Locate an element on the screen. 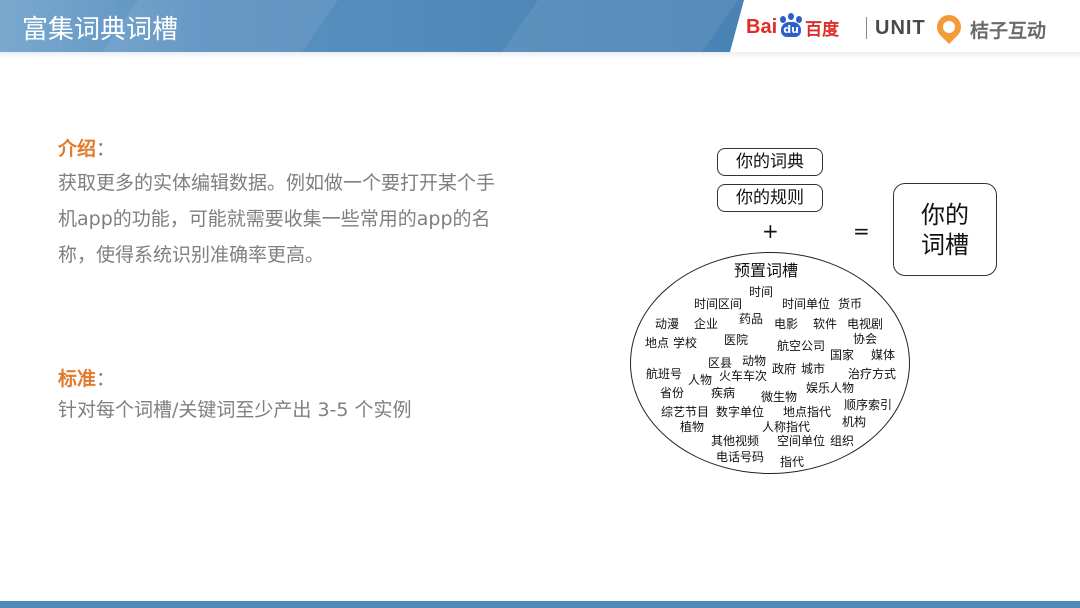 The height and width of the screenshot is (608, 1080). result-box: 你的 词槽 is located at coordinates (945, 229).